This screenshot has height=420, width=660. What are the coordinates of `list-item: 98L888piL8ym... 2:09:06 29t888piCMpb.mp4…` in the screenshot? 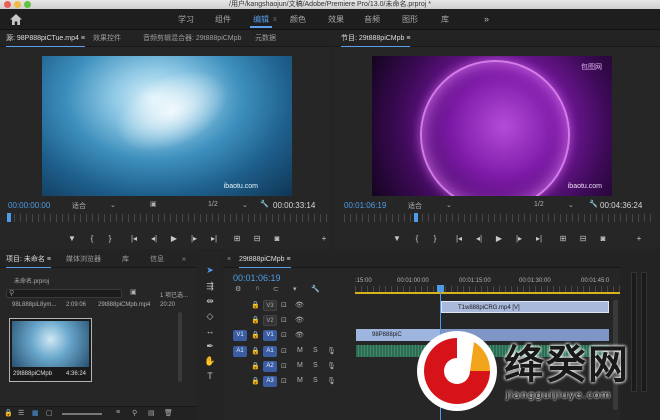 It's located at (98, 306).